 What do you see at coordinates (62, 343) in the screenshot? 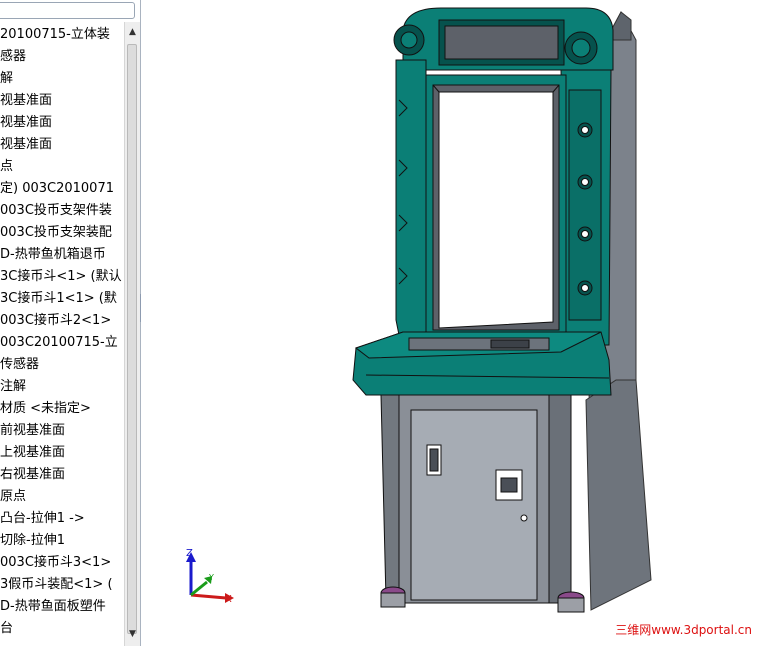
I see `tree-item: 003C20100715-立` at bounding box center [62, 343].